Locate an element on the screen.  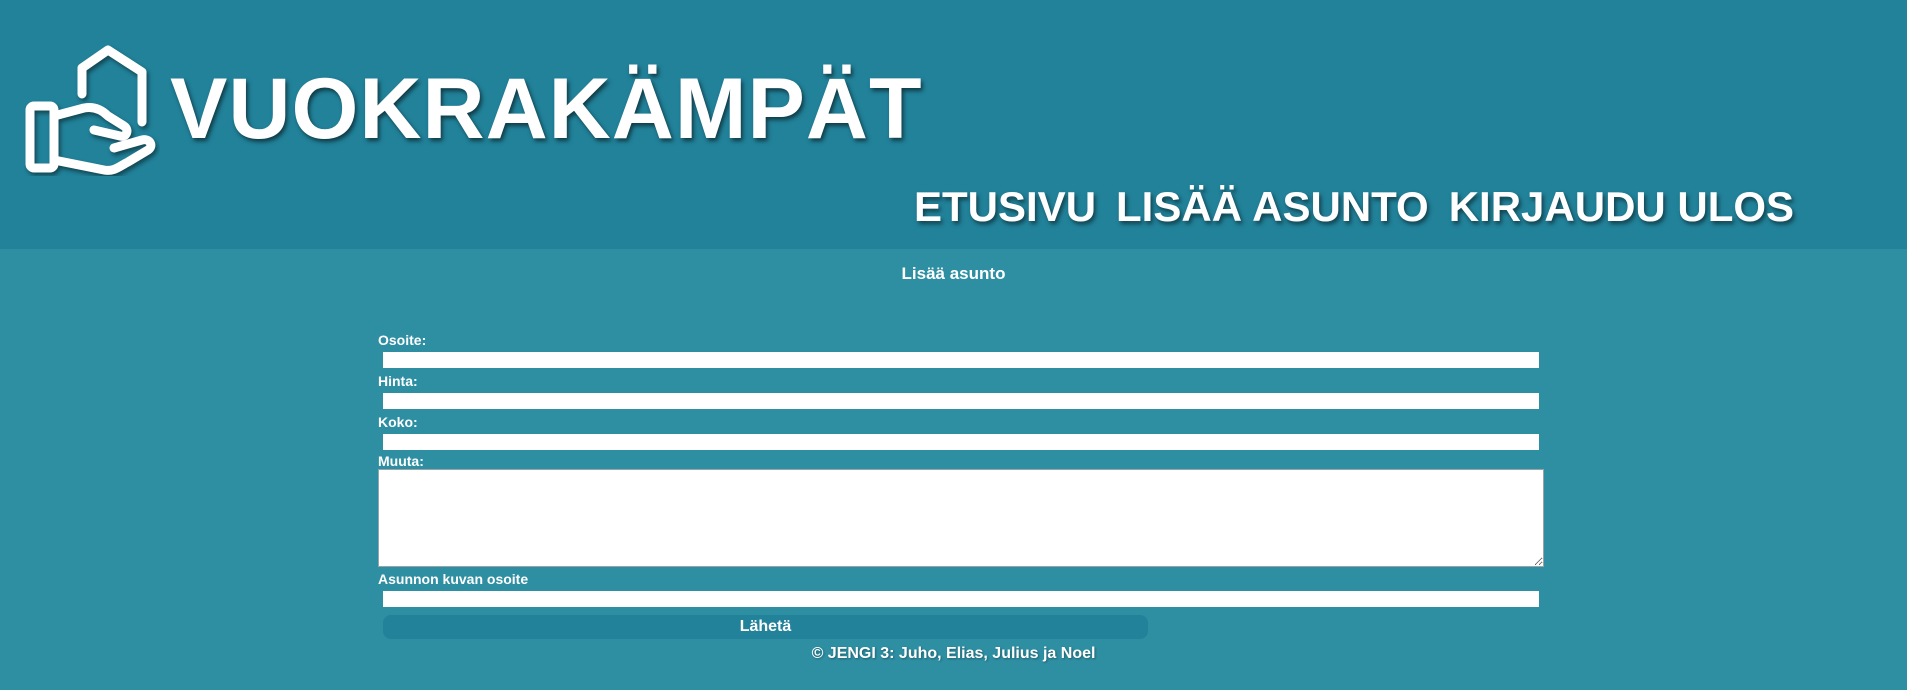
house-in-hand-icon is located at coordinates (90, 110).